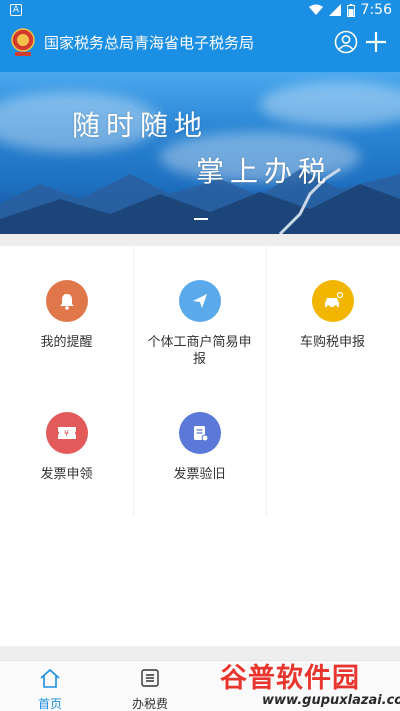 This screenshot has height=711, width=400. I want to click on battery-icon, so click(350, 10).